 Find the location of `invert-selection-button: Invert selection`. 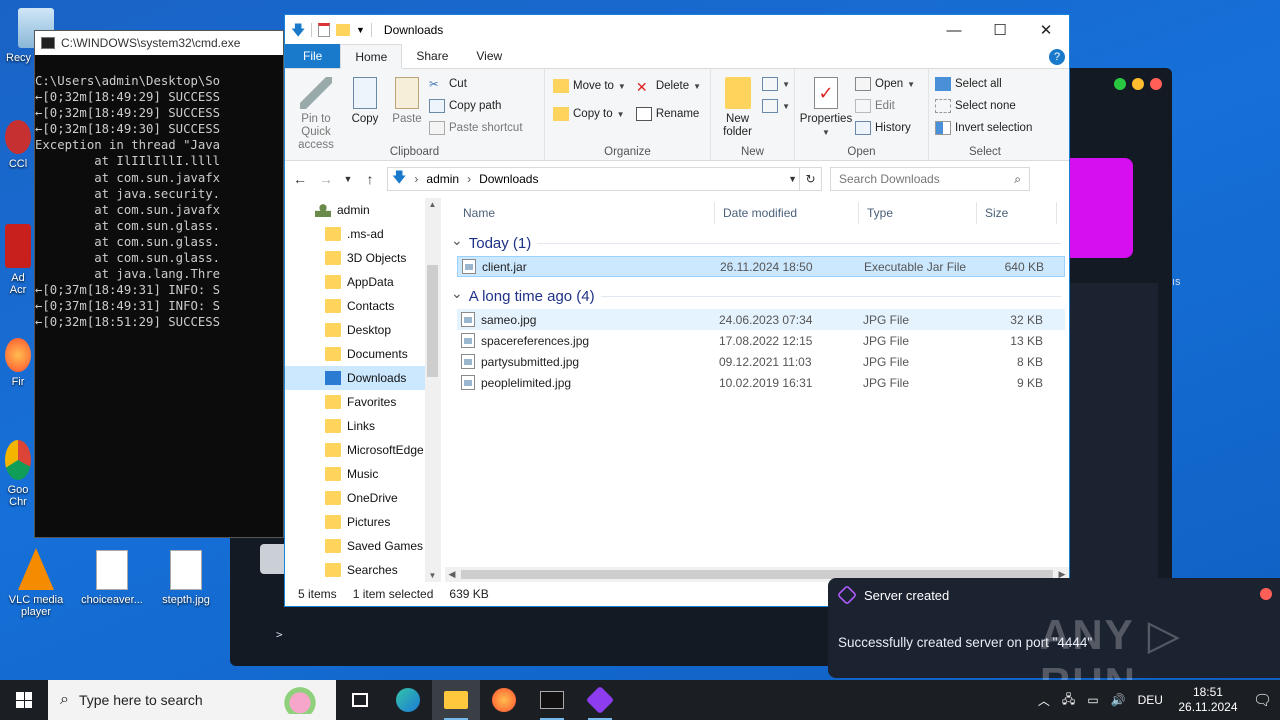

invert-selection-button: Invert selection is located at coordinates (983, 128).